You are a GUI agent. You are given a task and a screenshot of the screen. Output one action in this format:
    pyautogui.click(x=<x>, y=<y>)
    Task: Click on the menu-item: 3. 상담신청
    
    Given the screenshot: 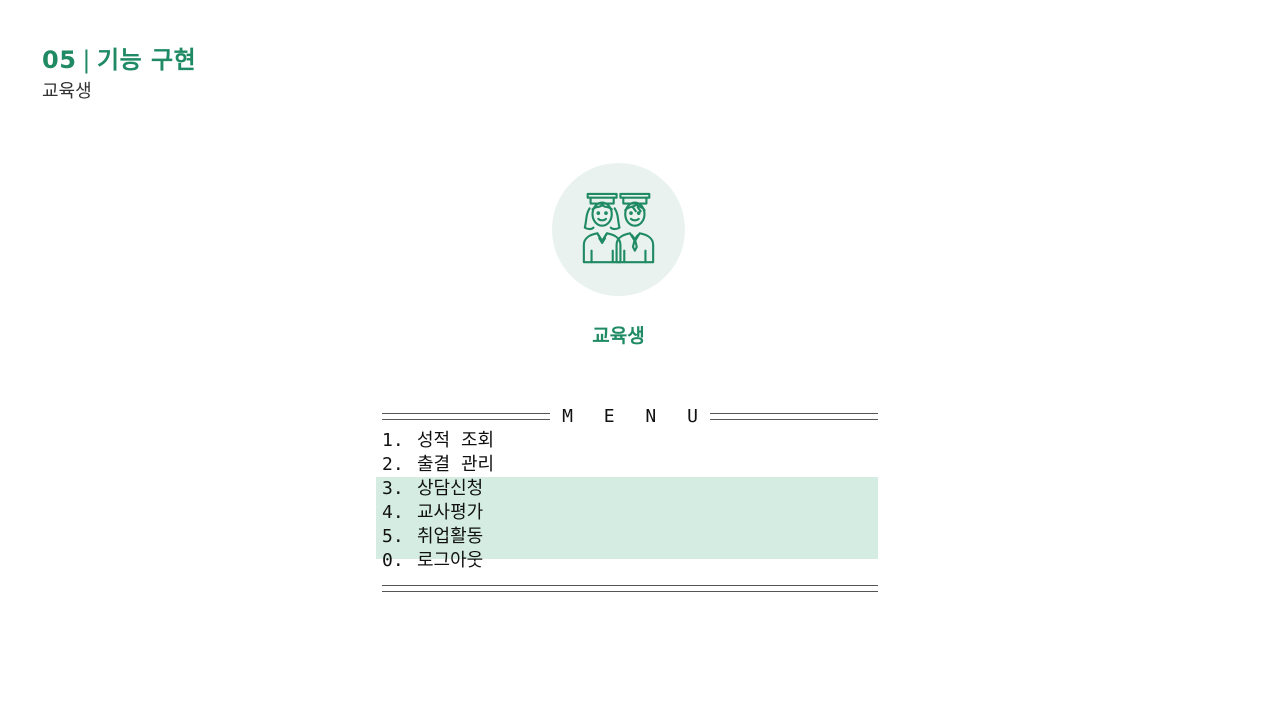 What is the action you would take?
    pyautogui.click(x=630, y=489)
    